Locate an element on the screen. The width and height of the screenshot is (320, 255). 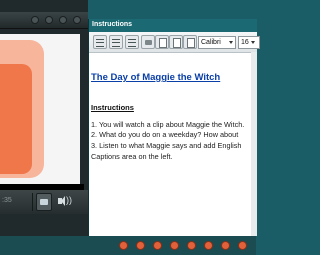
font-family-select: Calibri is located at coordinates (217, 42).